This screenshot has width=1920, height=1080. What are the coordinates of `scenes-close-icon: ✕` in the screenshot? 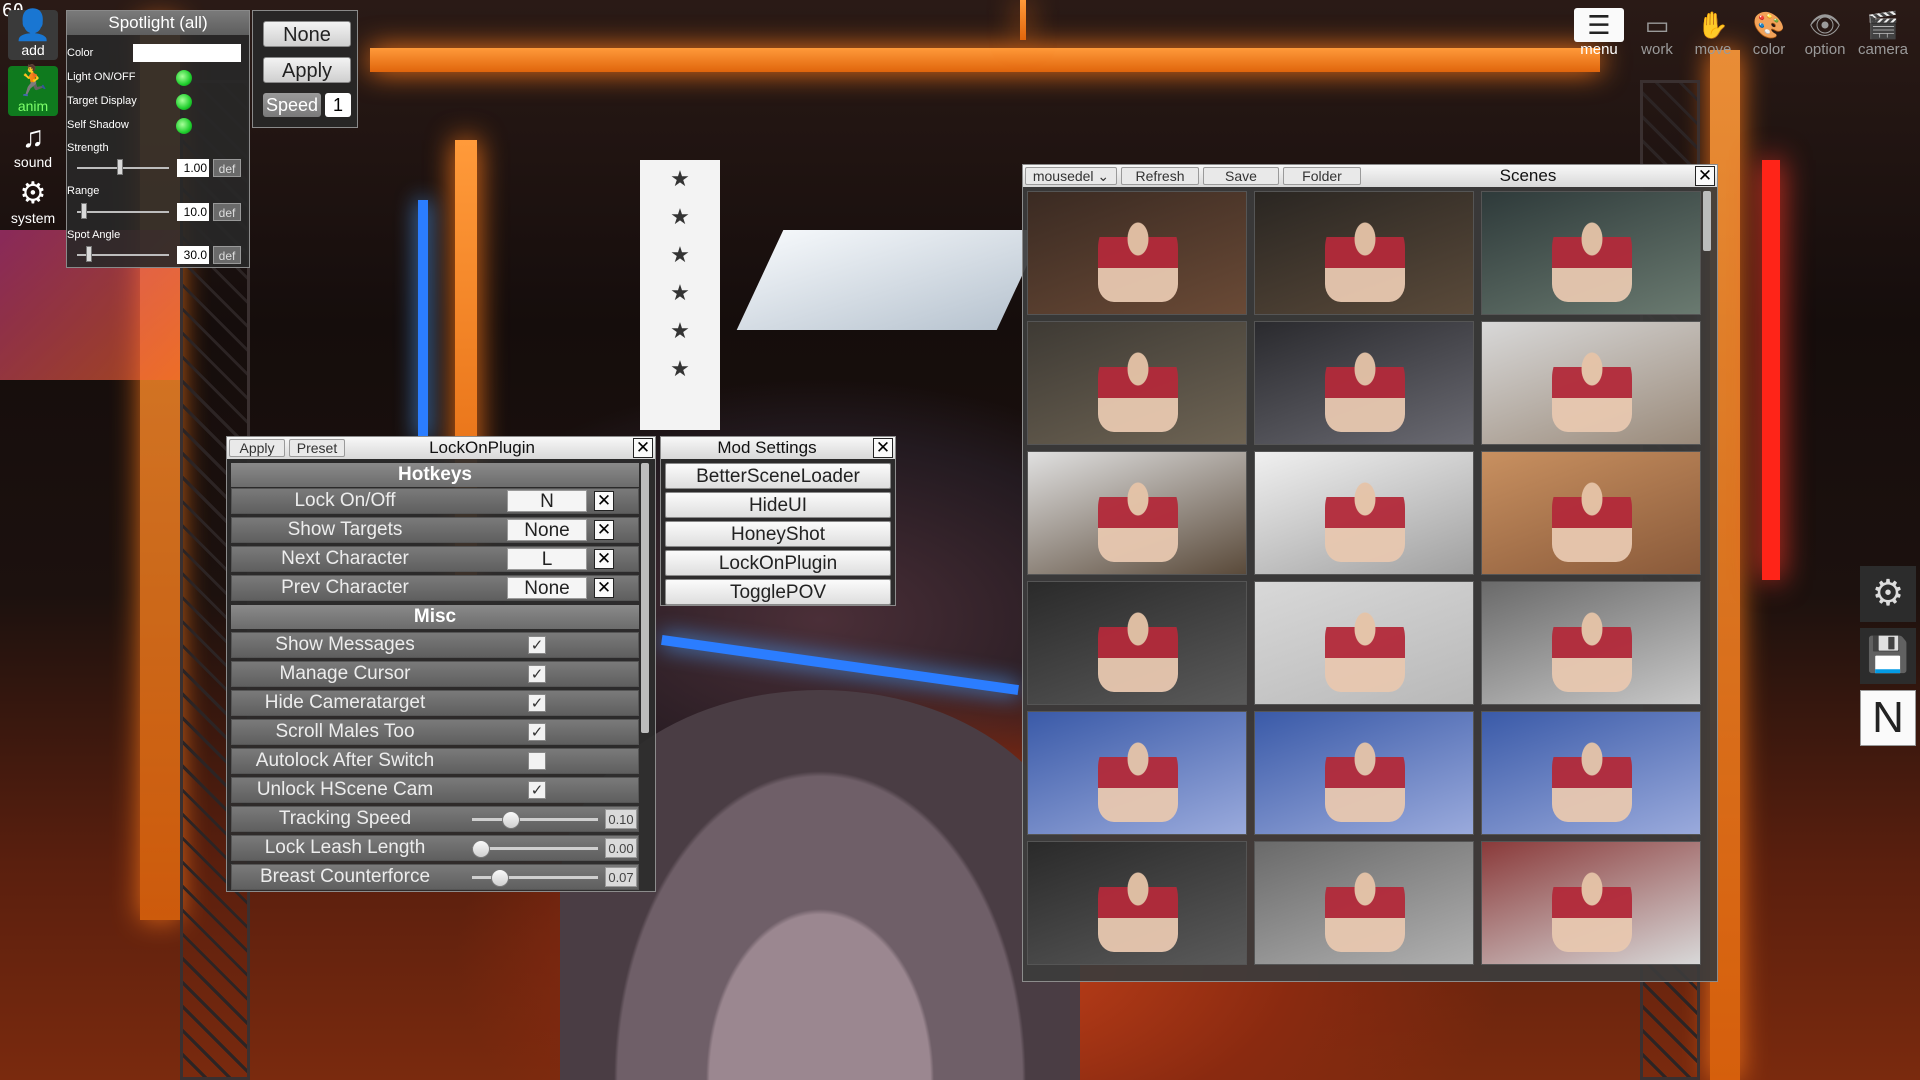 It's located at (1705, 176).